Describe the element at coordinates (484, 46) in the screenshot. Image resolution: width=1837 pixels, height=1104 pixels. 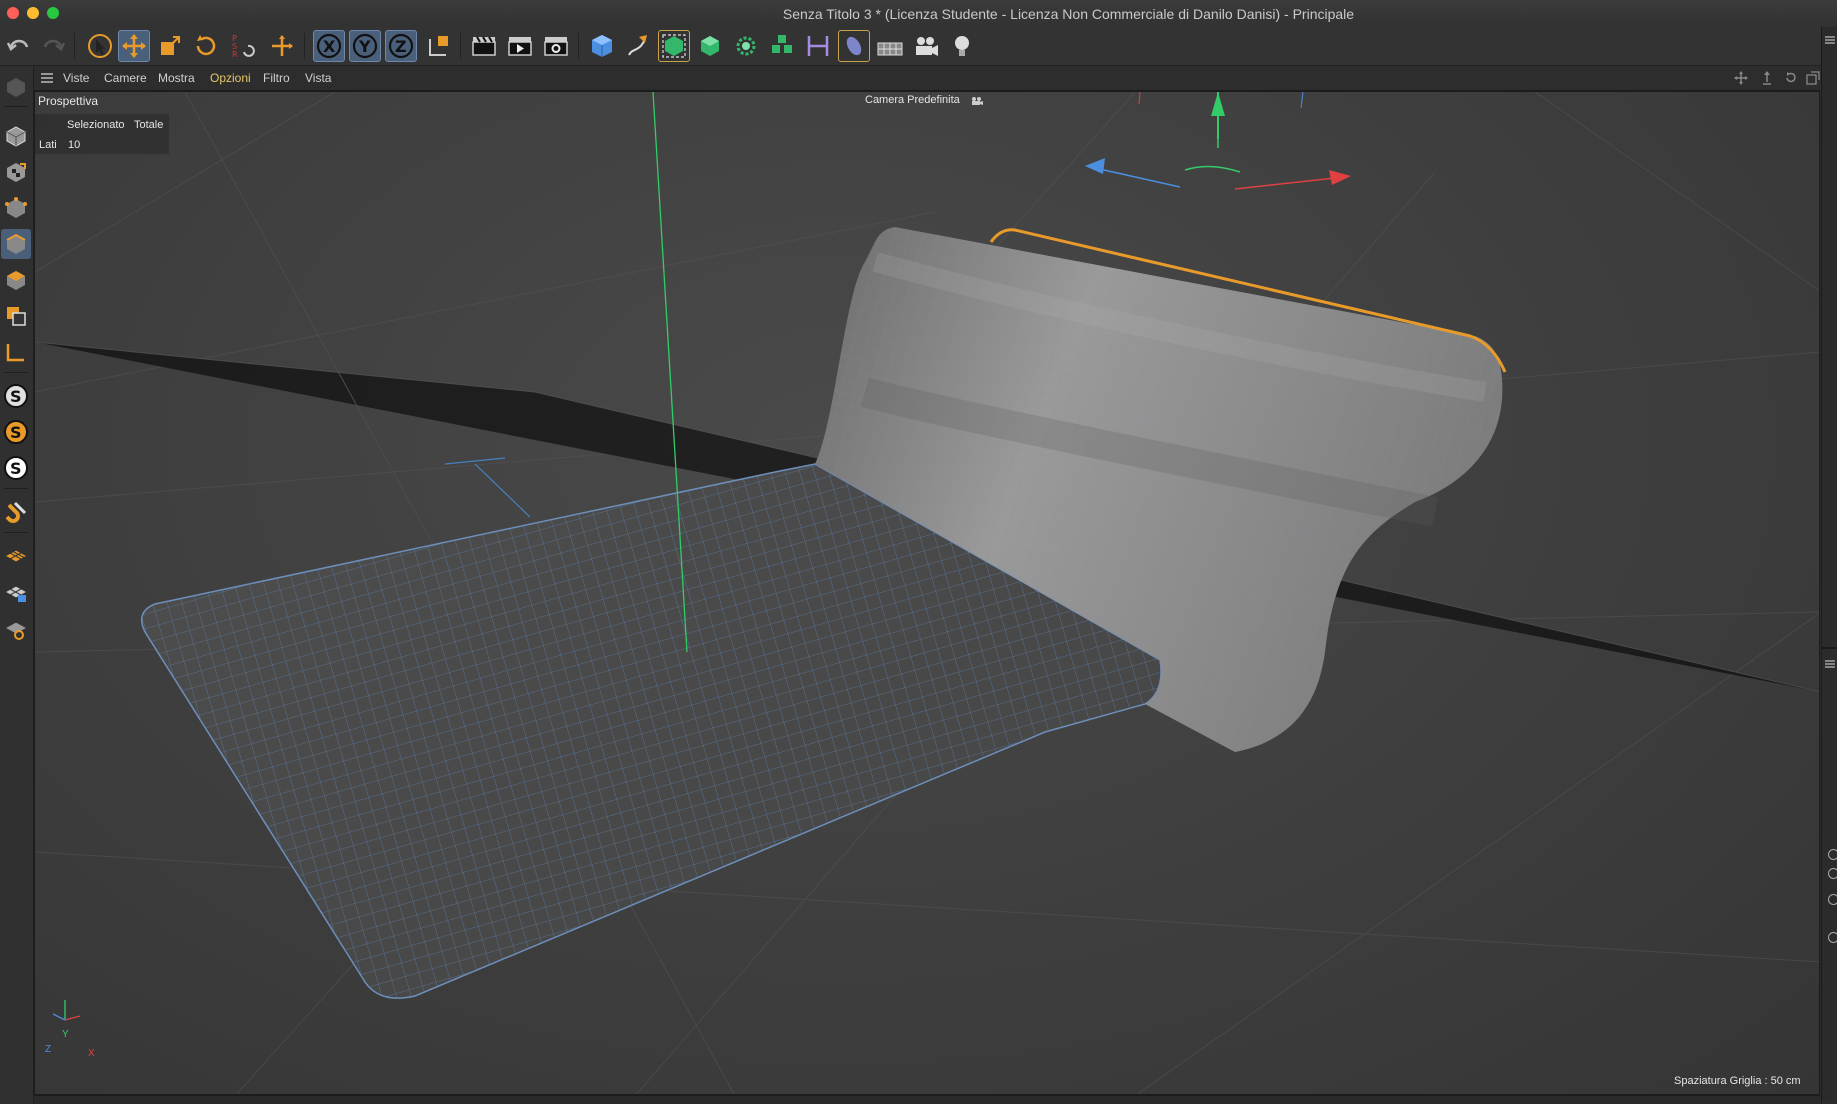
I see `render-view-button` at that location.